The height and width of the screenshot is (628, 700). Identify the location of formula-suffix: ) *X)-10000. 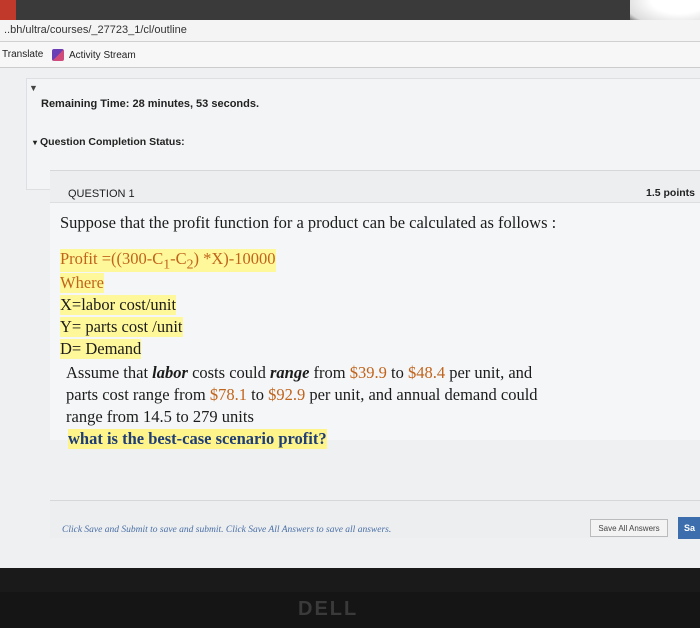
(234, 258).